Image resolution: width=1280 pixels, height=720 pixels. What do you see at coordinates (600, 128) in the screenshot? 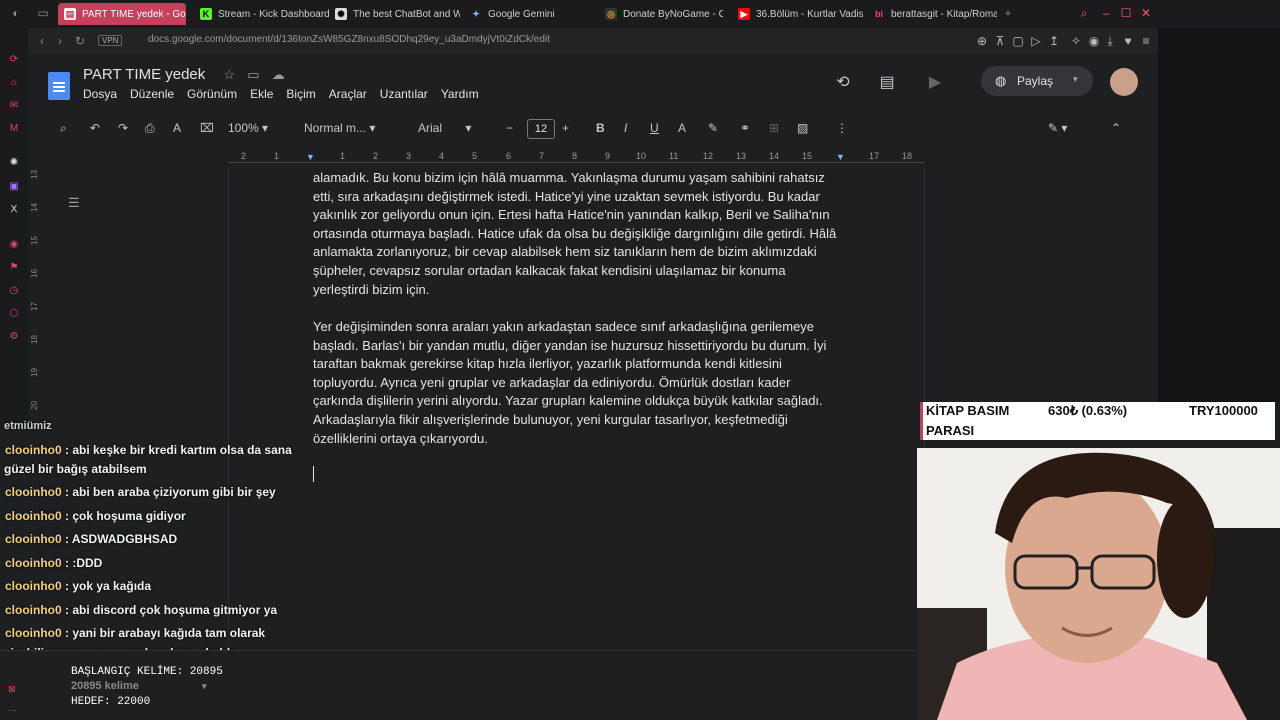
I see `bold-icon: B` at bounding box center [600, 128].